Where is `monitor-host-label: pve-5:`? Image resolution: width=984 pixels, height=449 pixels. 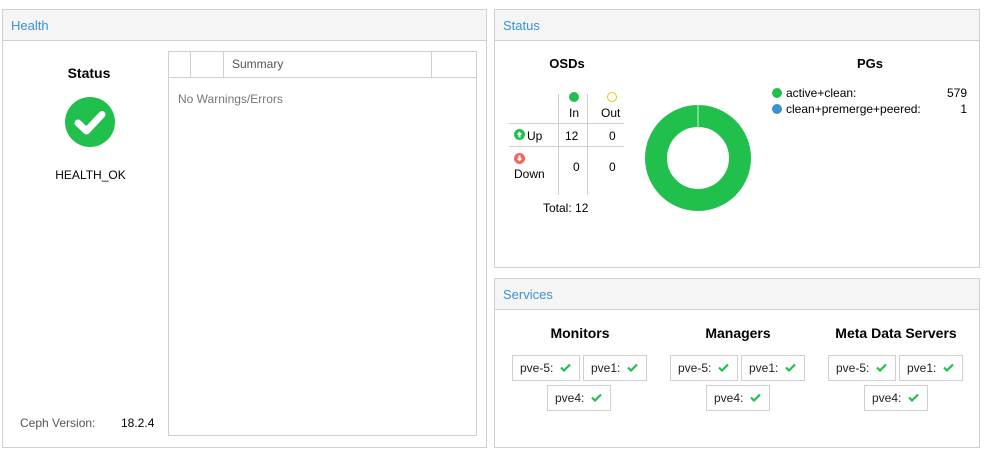 monitor-host-label: pve-5: is located at coordinates (537, 368).